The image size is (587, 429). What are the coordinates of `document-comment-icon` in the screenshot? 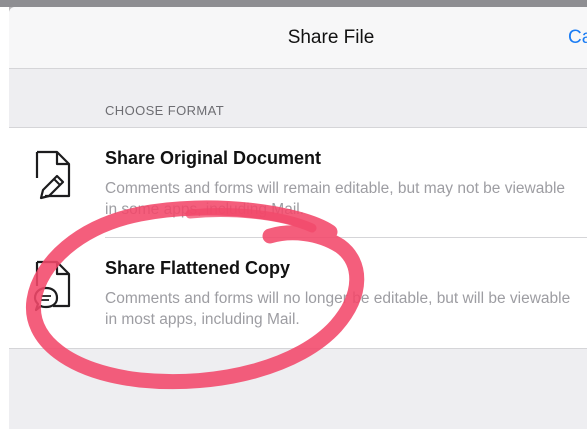 It's located at (52, 286).